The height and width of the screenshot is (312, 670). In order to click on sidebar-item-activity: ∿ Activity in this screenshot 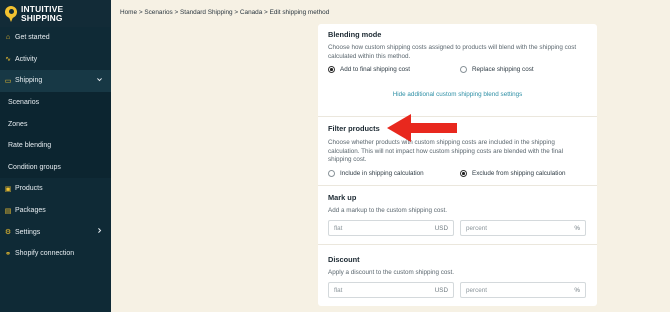, I will do `click(55, 60)`.